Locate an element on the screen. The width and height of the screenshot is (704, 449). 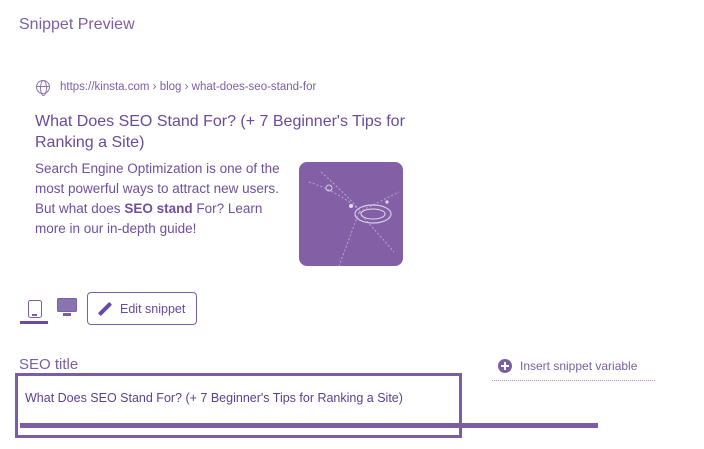
mobile-active-indicator is located at coordinates (34, 322).